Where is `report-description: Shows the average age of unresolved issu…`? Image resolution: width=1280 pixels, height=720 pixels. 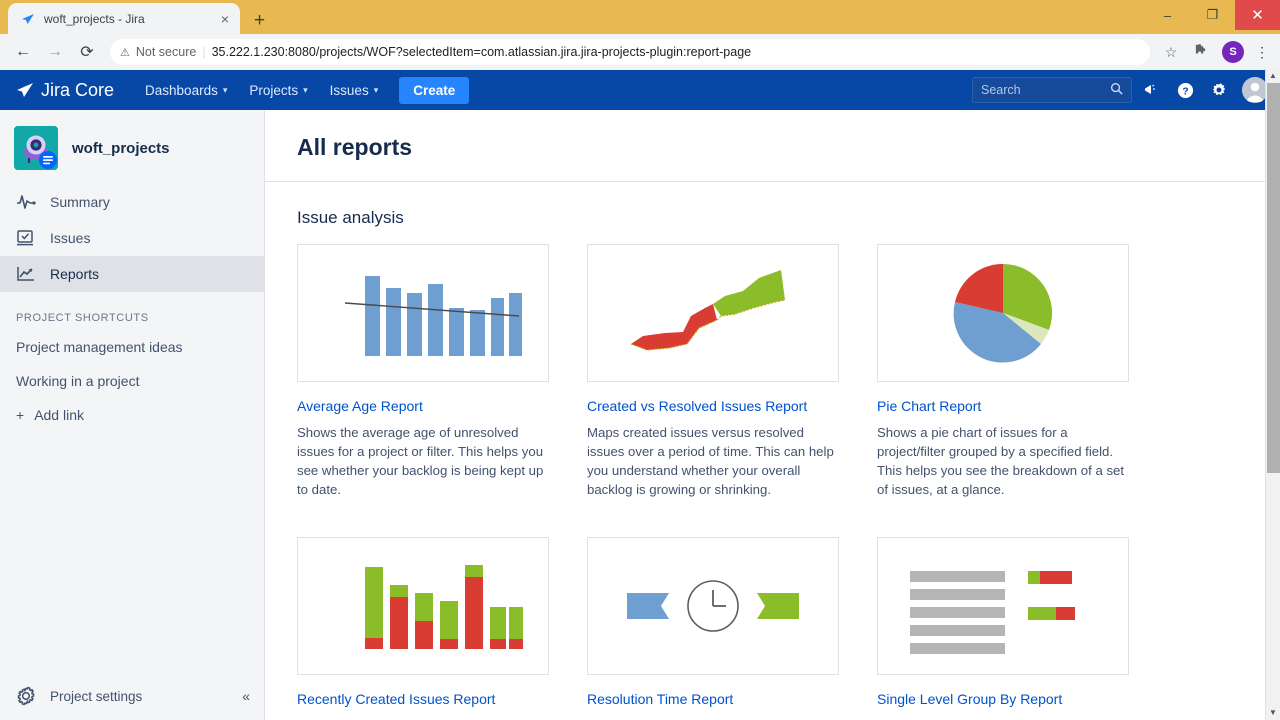
report-description: Shows the average age of unresolved issu… is located at coordinates (420, 461).